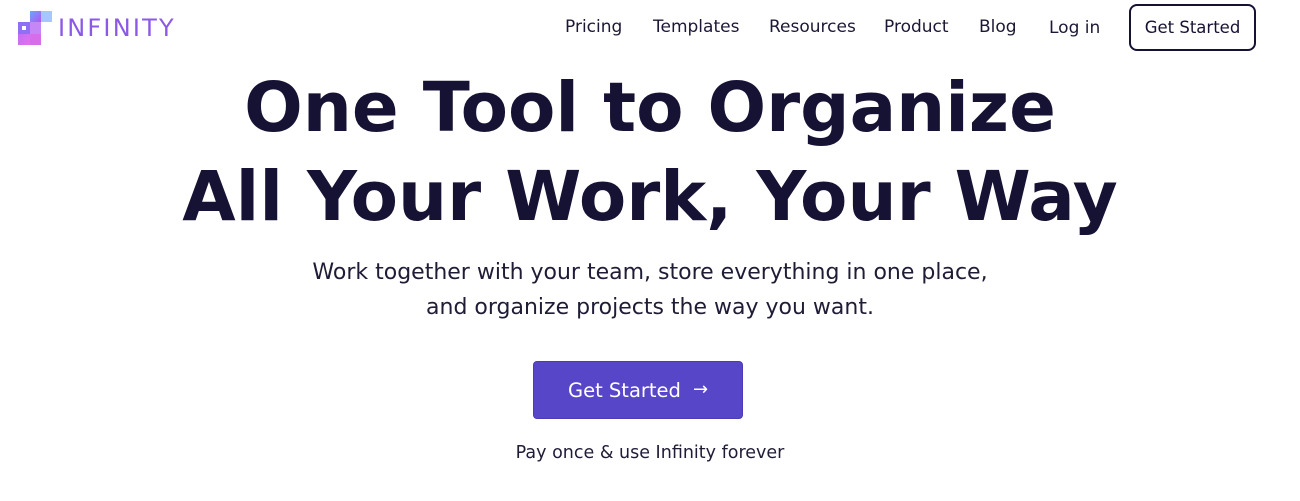 The height and width of the screenshot is (501, 1300). Describe the element at coordinates (1192, 27) in the screenshot. I see `header-get-started-button: Get Started` at that location.